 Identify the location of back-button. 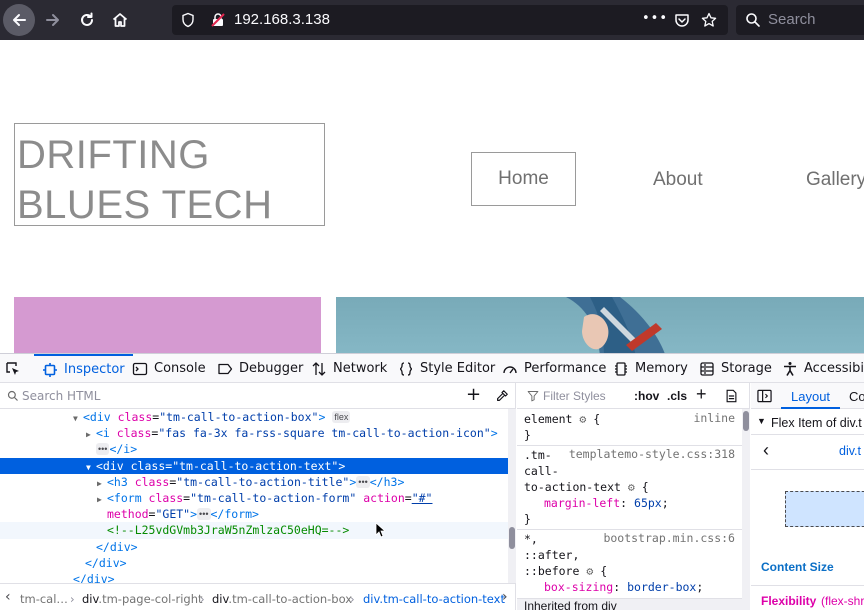
(19, 20).